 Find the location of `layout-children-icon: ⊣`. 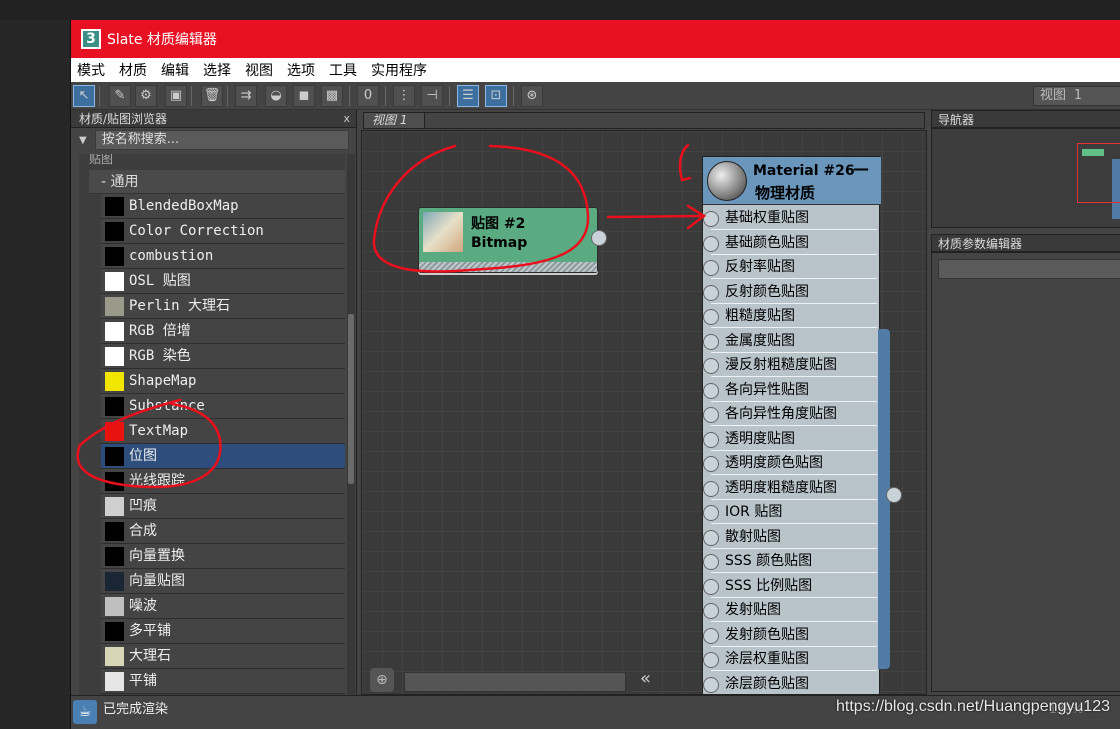

layout-children-icon: ⊣ is located at coordinates (432, 96).